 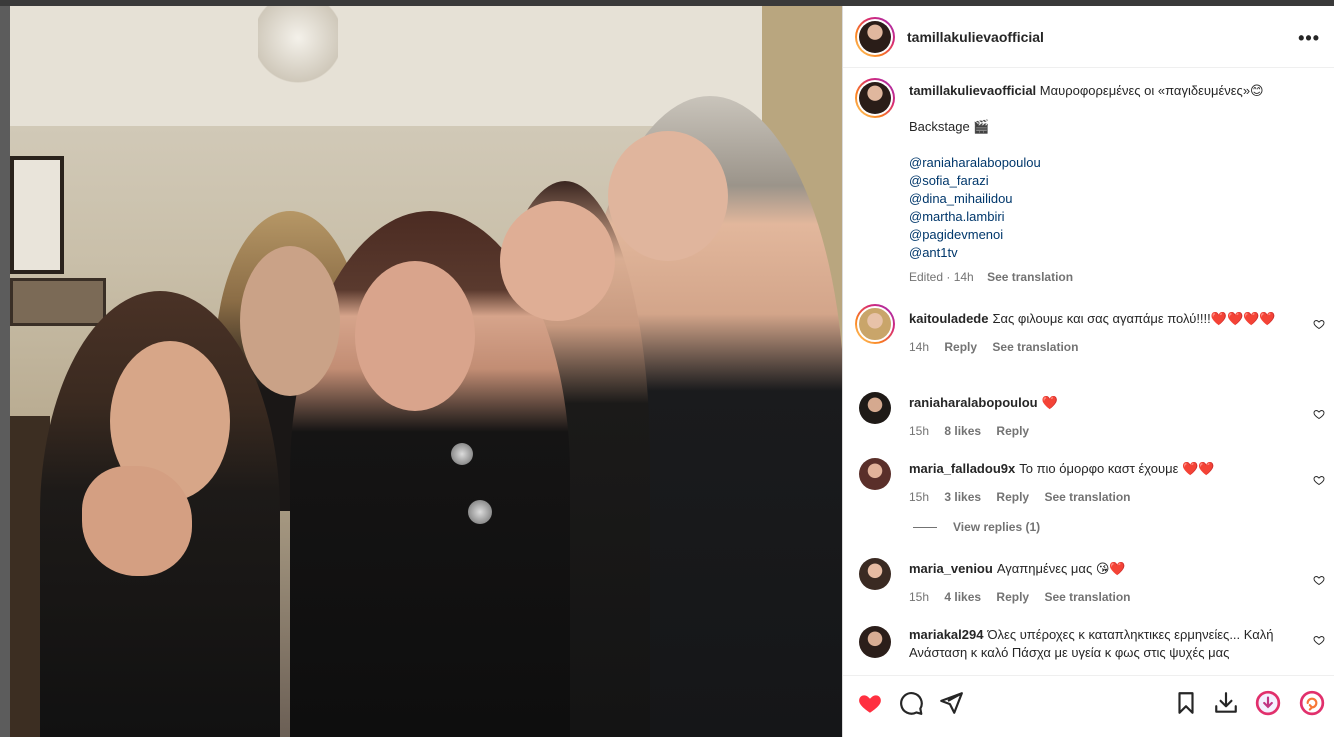 What do you see at coordinates (951, 703) in the screenshot?
I see `share-icon` at bounding box center [951, 703].